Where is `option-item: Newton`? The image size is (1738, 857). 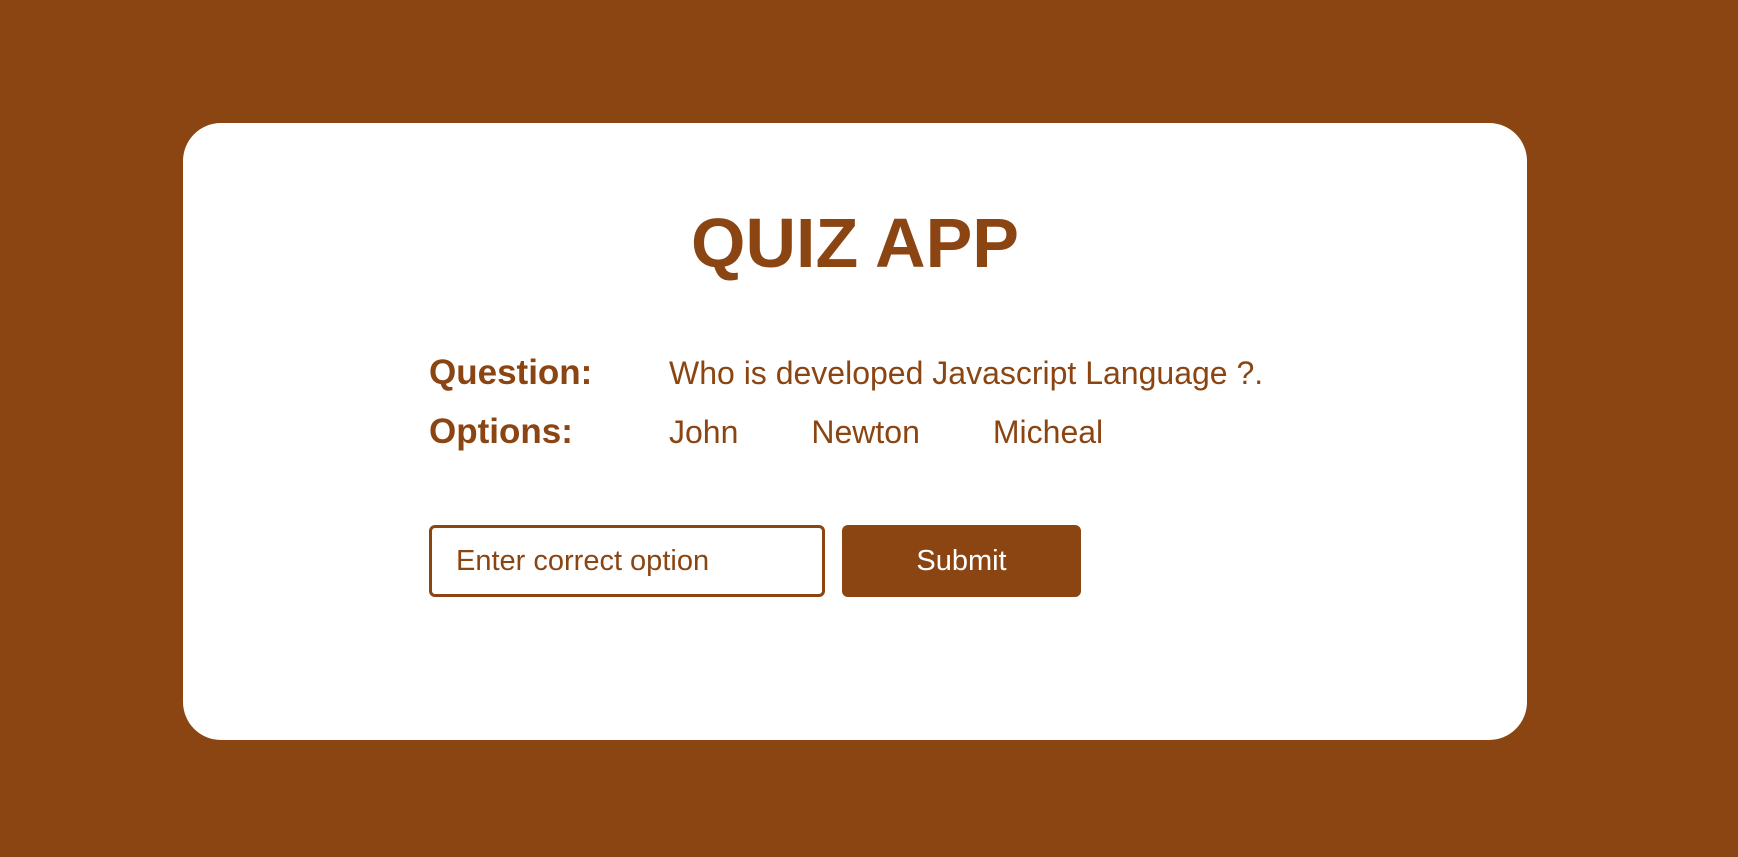
option-item: Newton is located at coordinates (865, 431).